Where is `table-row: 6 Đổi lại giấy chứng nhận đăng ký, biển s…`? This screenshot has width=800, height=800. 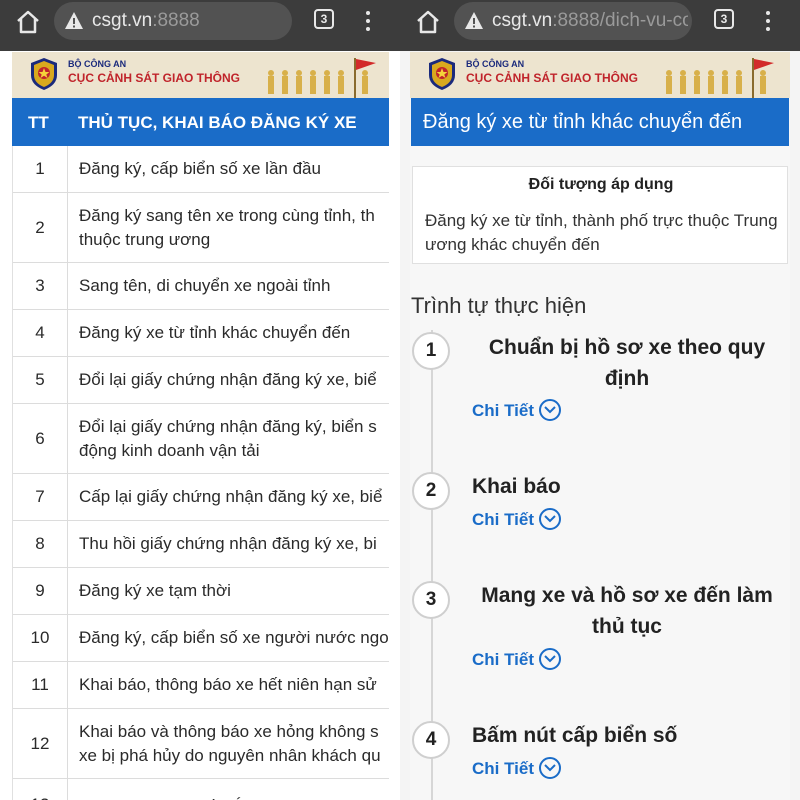 table-row: 6 Đổi lại giấy chứng nhận đăng ký, biển s… is located at coordinates (201, 439).